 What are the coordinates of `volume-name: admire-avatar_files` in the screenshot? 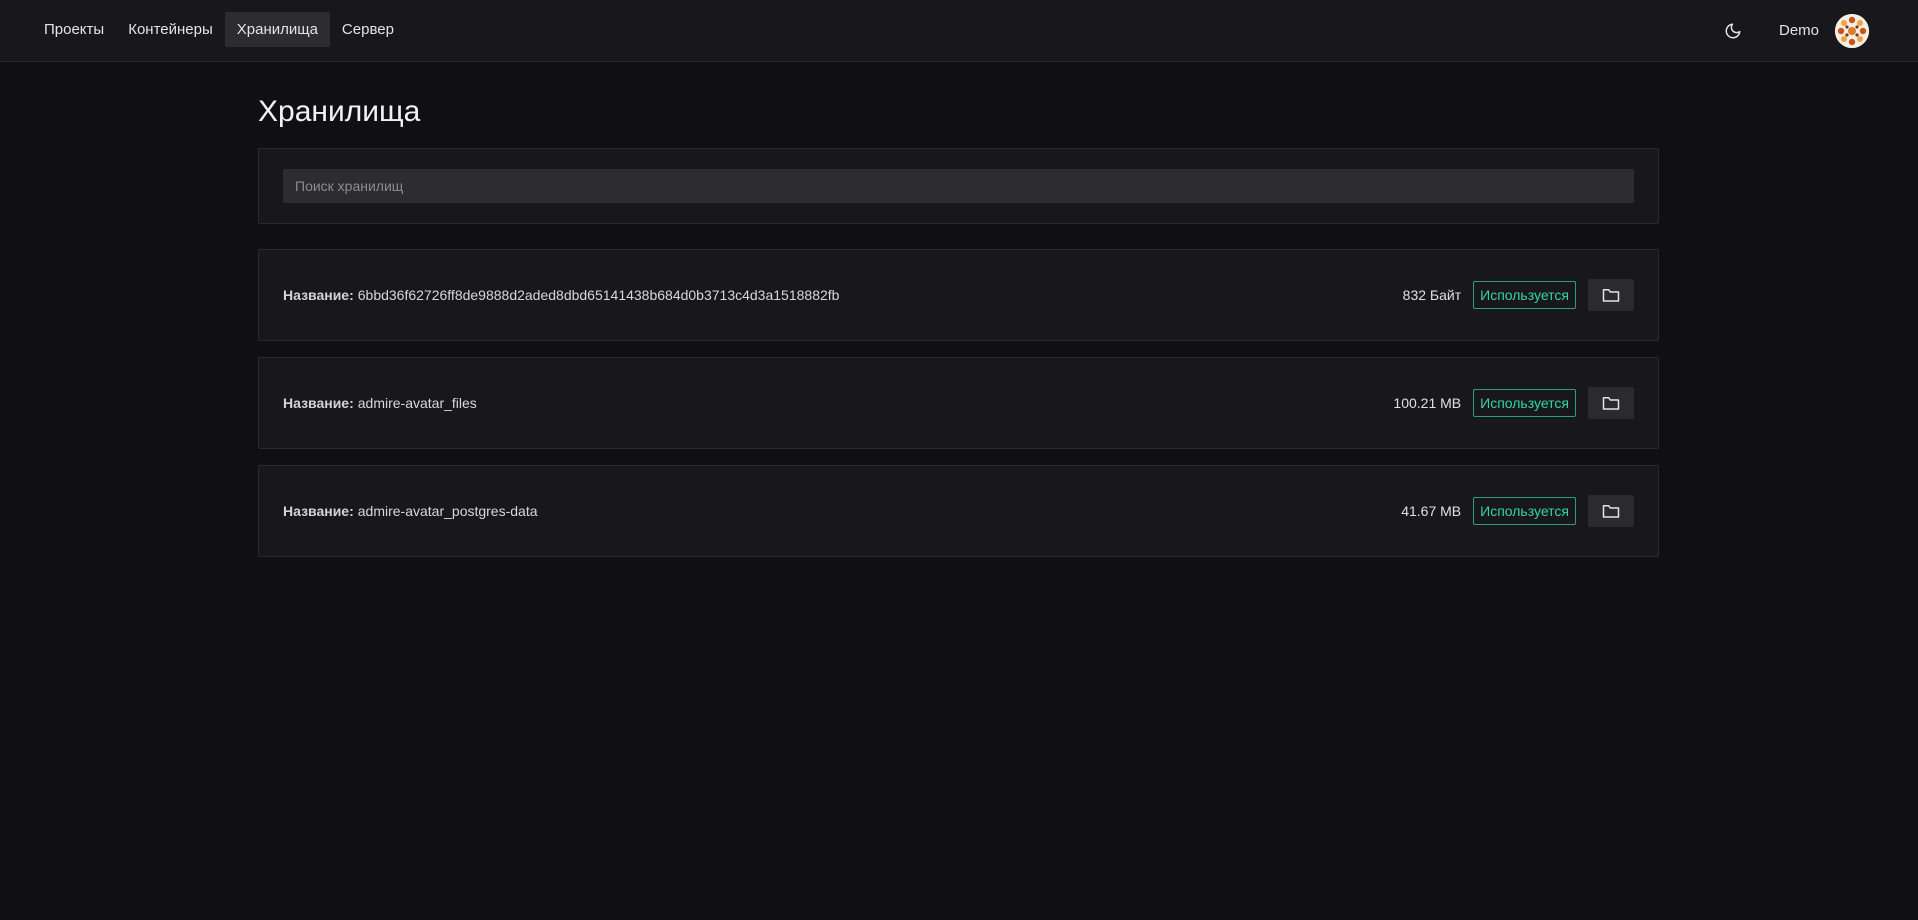 It's located at (417, 403).